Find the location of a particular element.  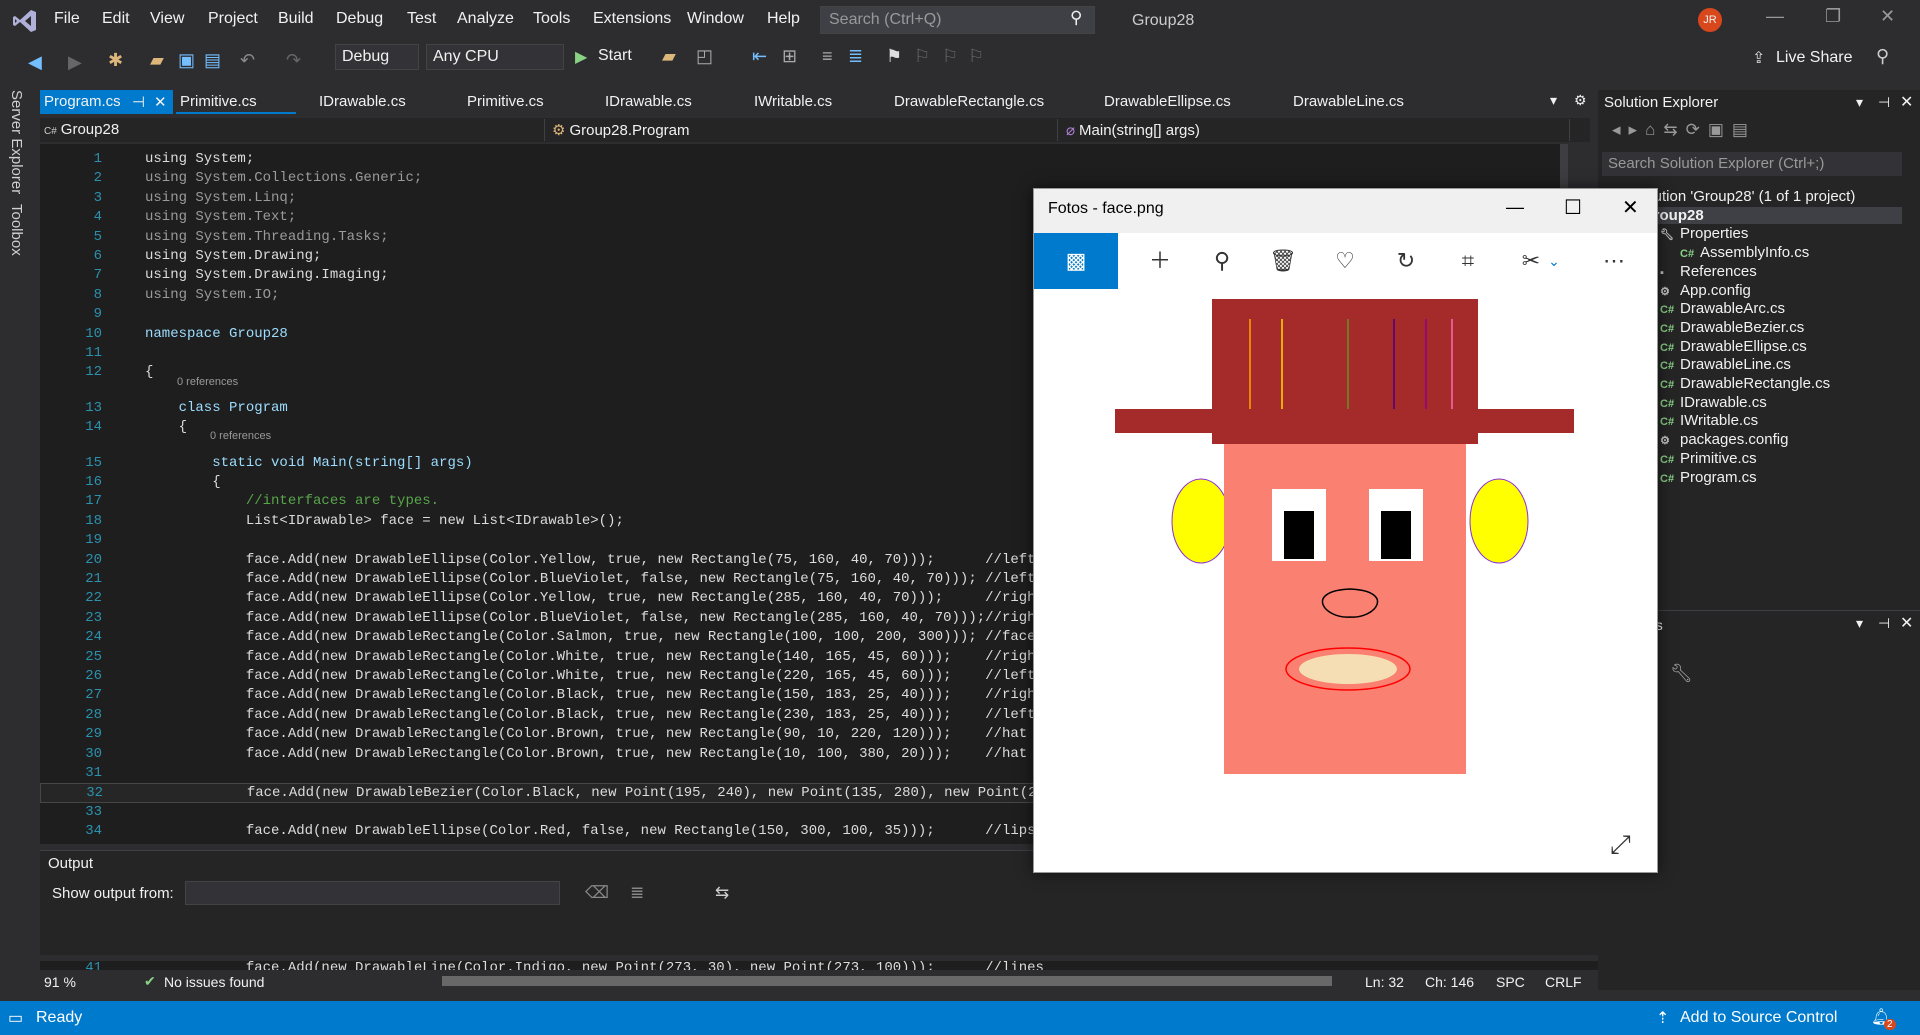

property-pages-icon: 🔧︎ is located at coordinates (1681, 673).